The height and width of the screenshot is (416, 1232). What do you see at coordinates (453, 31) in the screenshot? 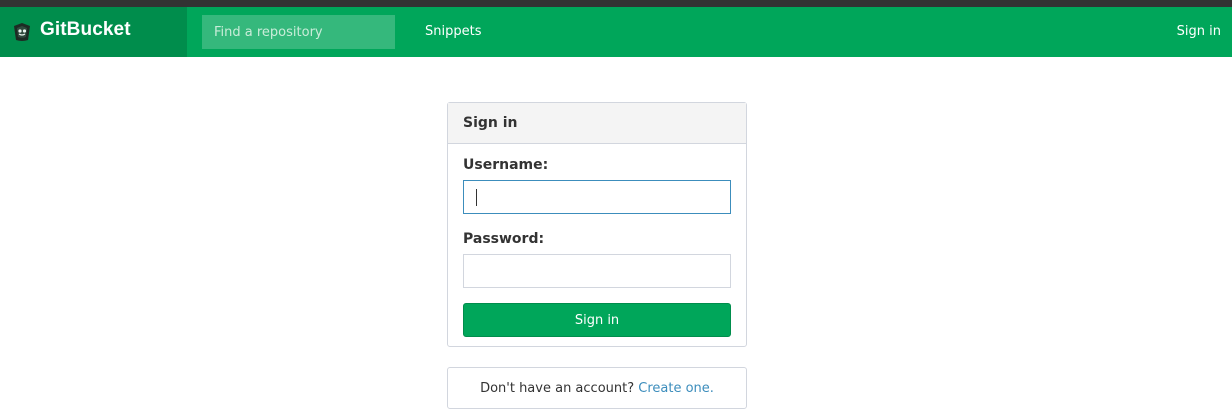
I see `nav-link-snippets: Snippets` at bounding box center [453, 31].